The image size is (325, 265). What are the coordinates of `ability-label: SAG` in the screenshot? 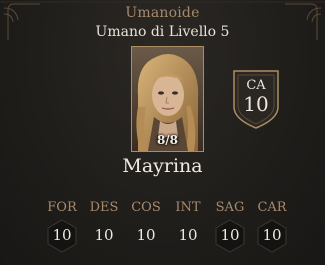 It's located at (230, 207).